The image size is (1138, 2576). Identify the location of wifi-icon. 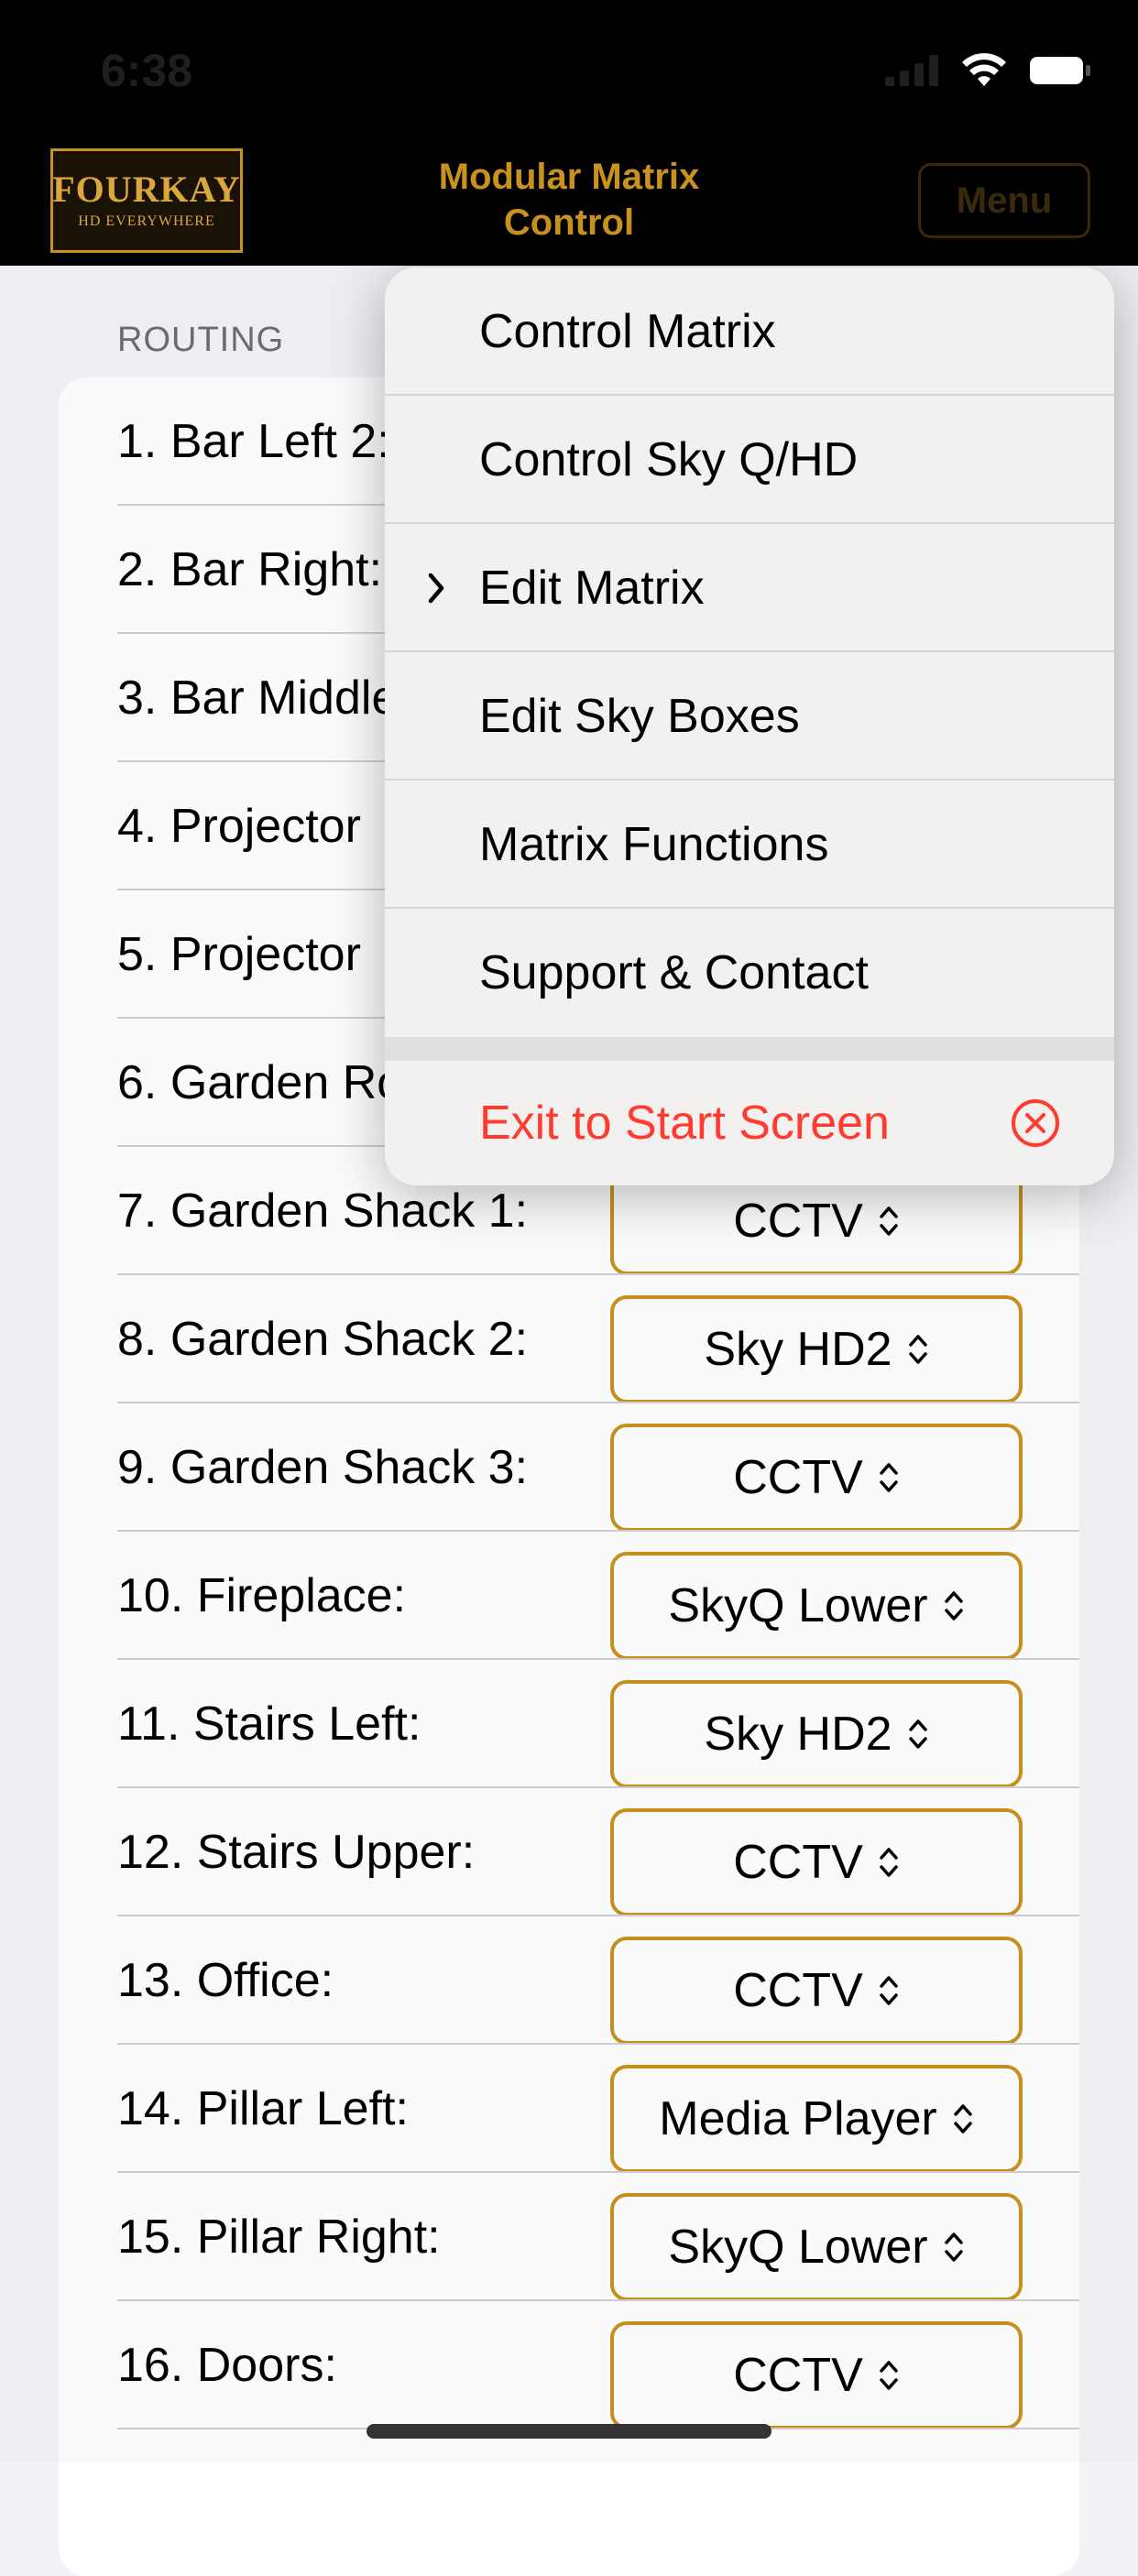
(984, 70).